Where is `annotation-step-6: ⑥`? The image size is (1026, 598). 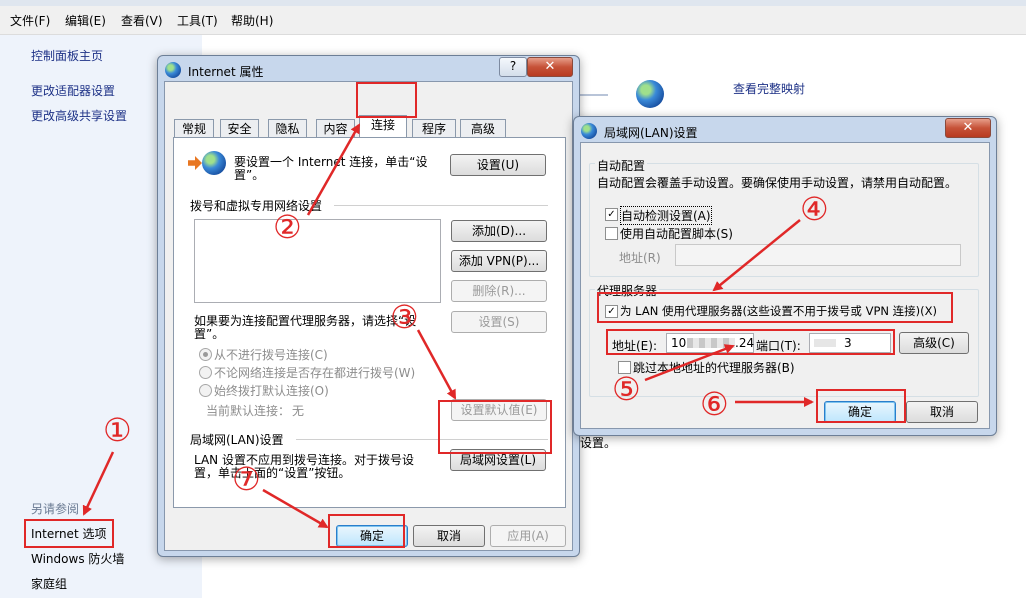
annotation-step-6: ⑥ is located at coordinates (714, 404).